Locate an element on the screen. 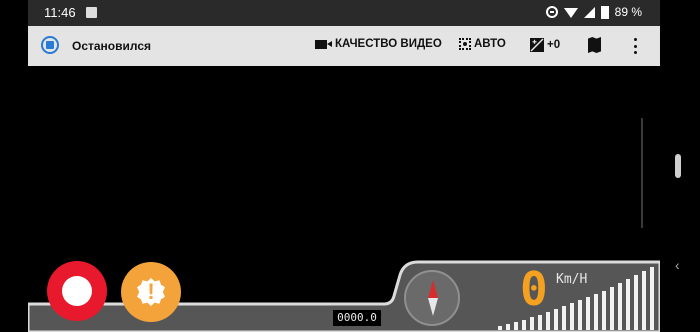 This screenshot has height=332, width=700. compass-icon is located at coordinates (432, 298).